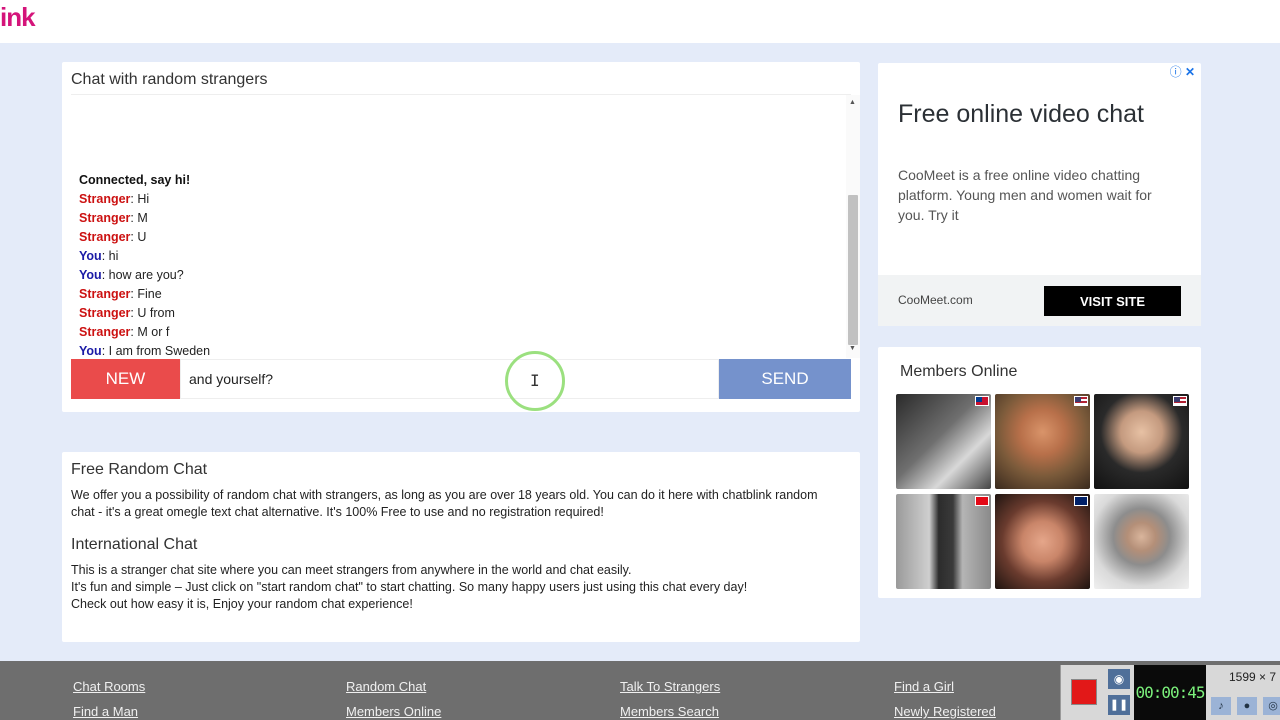 The image size is (1280, 720). Describe the element at coordinates (1190, 72) in the screenshot. I see `close-icon: ✕` at that location.